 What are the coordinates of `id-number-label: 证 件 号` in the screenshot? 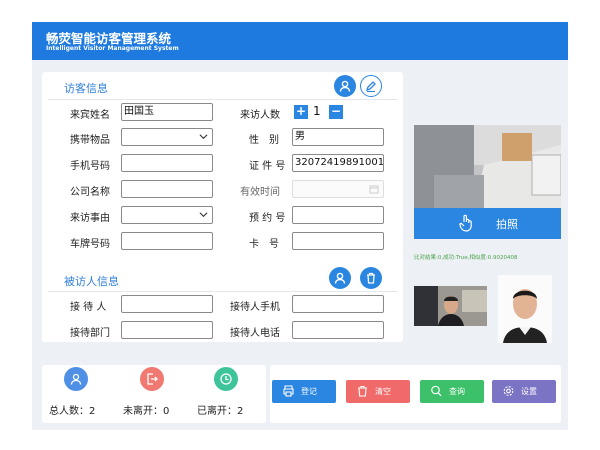 It's located at (267, 166).